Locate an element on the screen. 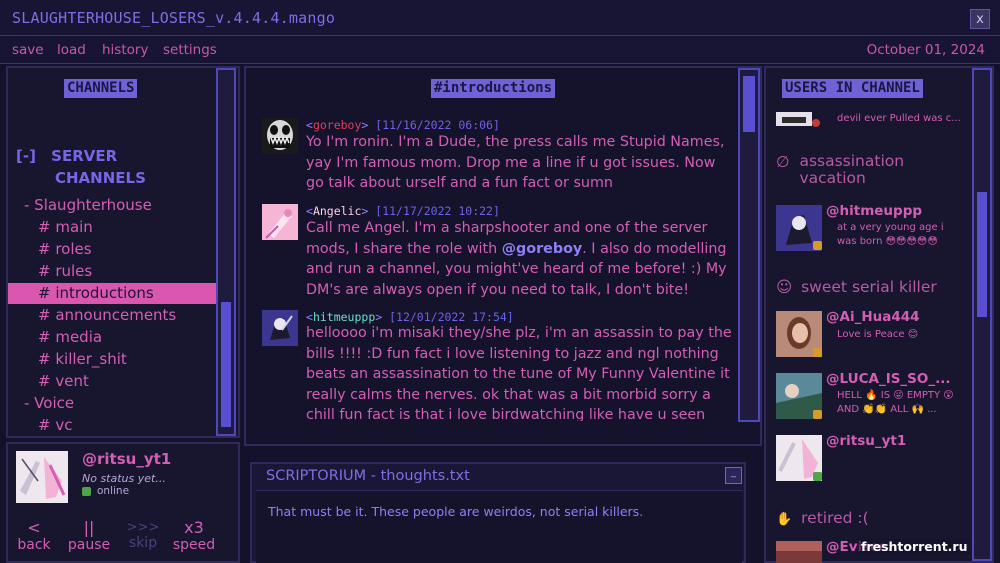 The image size is (1000, 563). member-ai-hua444-status: Love is Peace 😊 is located at coordinates (878, 334).